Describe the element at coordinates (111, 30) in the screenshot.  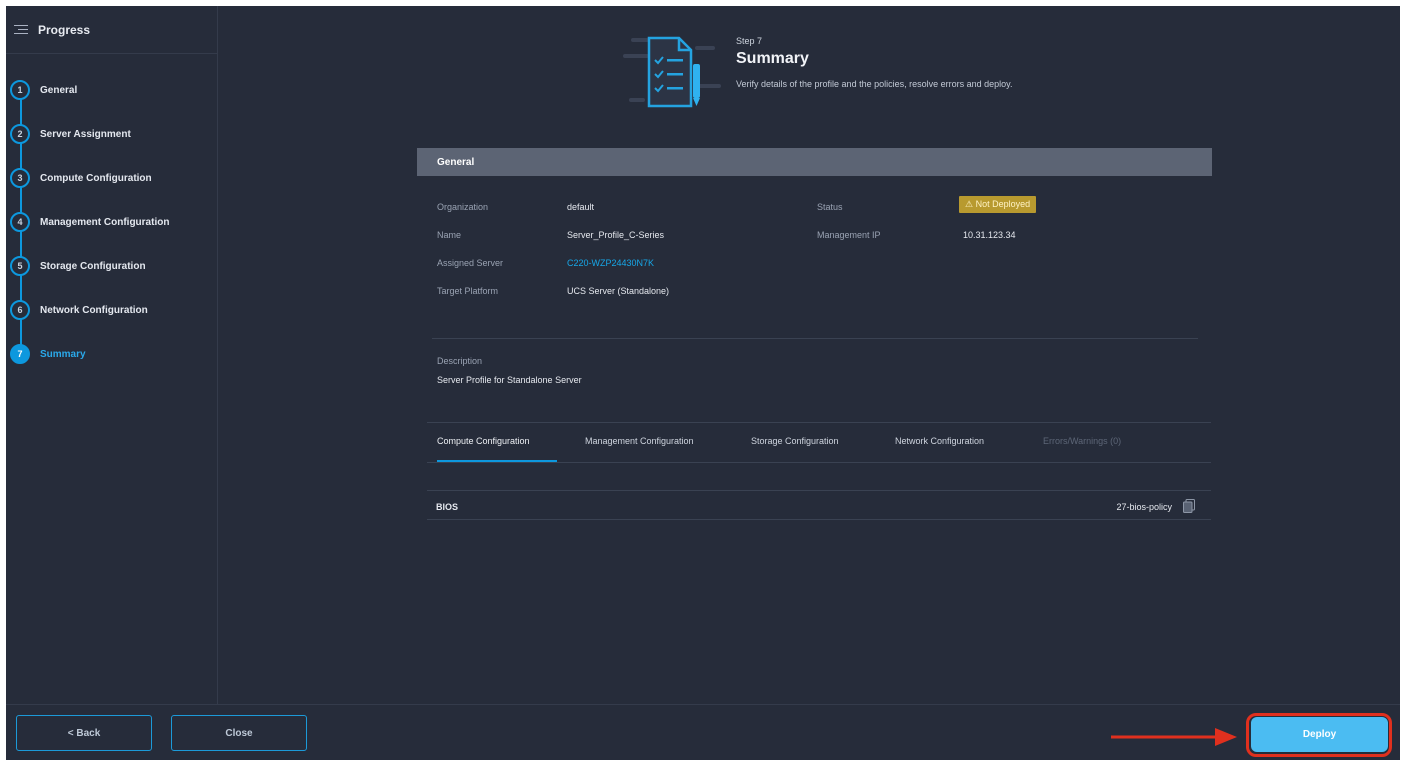
I see `sidebar-header: Progress` at that location.